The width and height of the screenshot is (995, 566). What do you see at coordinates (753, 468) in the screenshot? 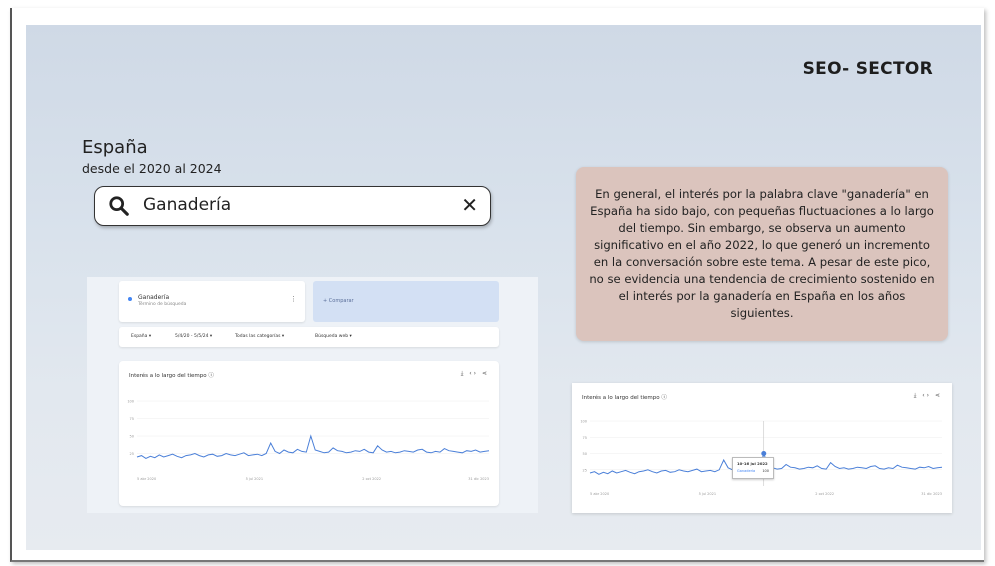
I see `chart-tooltip: 10-16 jul 2022 Ganadería 100` at bounding box center [753, 468].